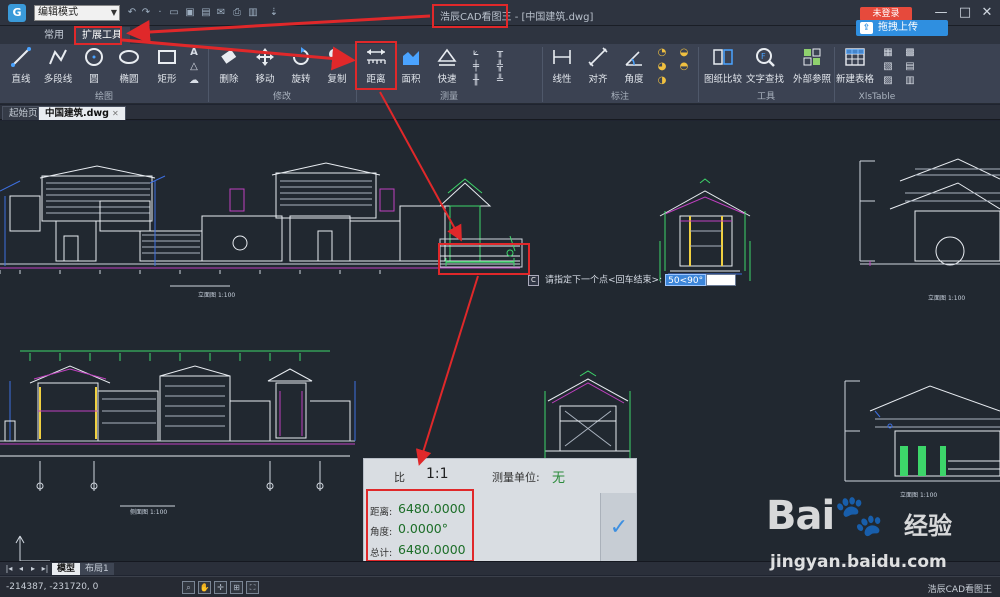  Describe the element at coordinates (220, 587) in the screenshot. I see `snap-icon: ✛` at that location.